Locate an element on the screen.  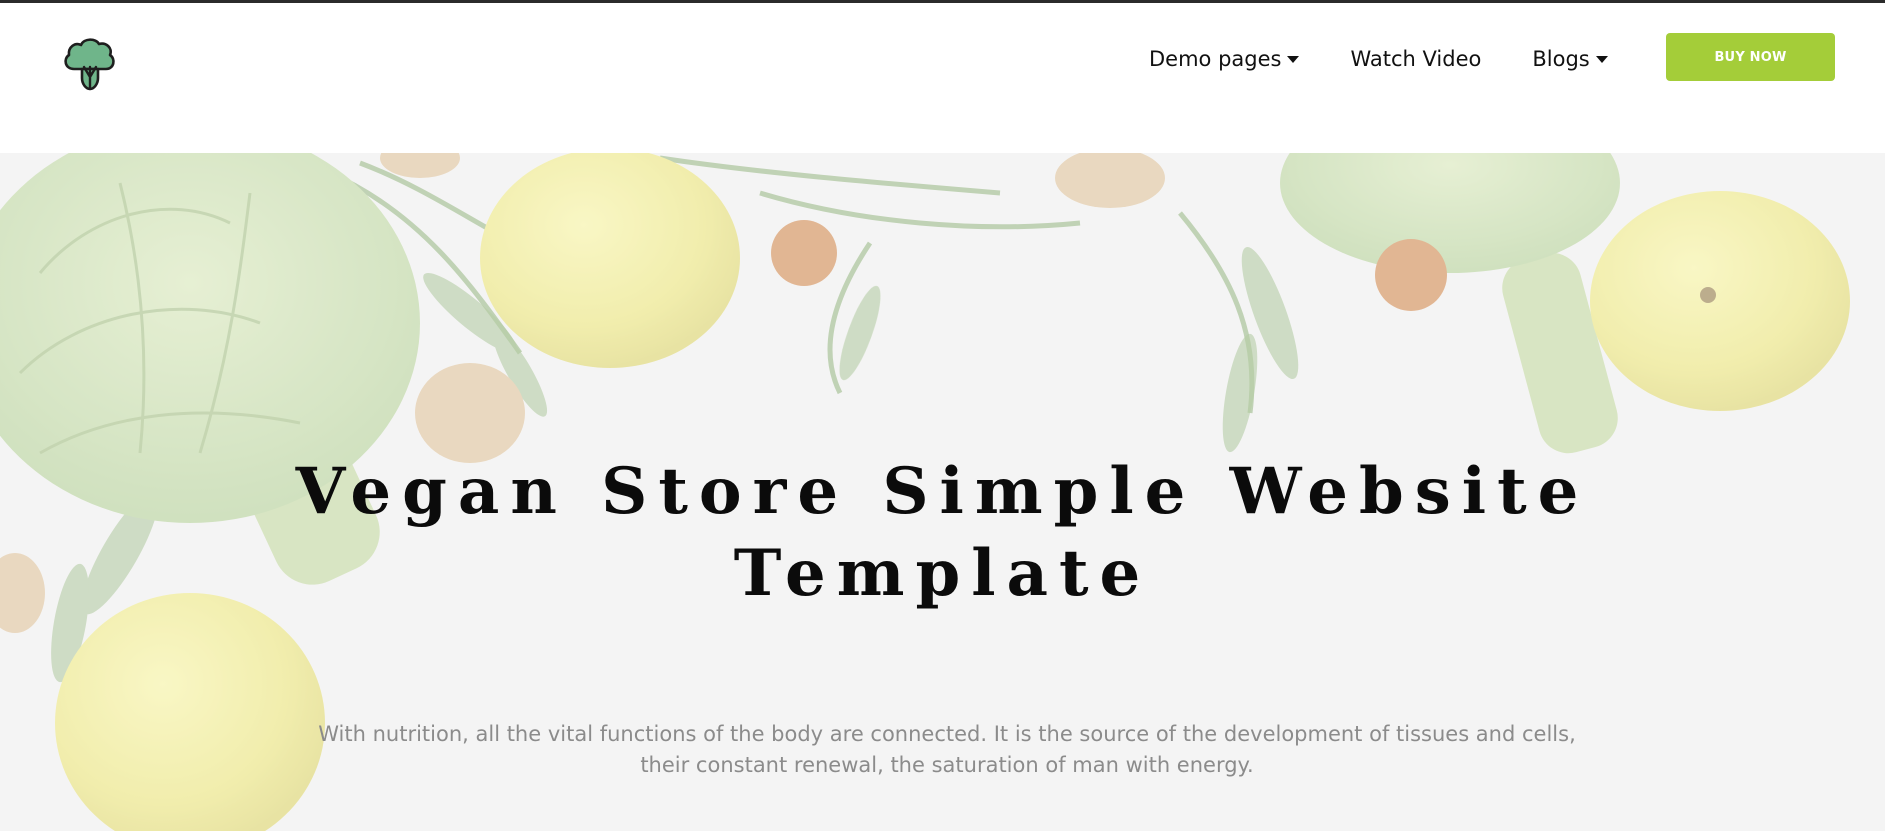
nav-demo-pages: Demo pages is located at coordinates (1224, 59).